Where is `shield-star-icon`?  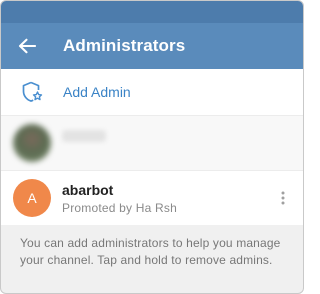 shield-star-icon is located at coordinates (32, 91).